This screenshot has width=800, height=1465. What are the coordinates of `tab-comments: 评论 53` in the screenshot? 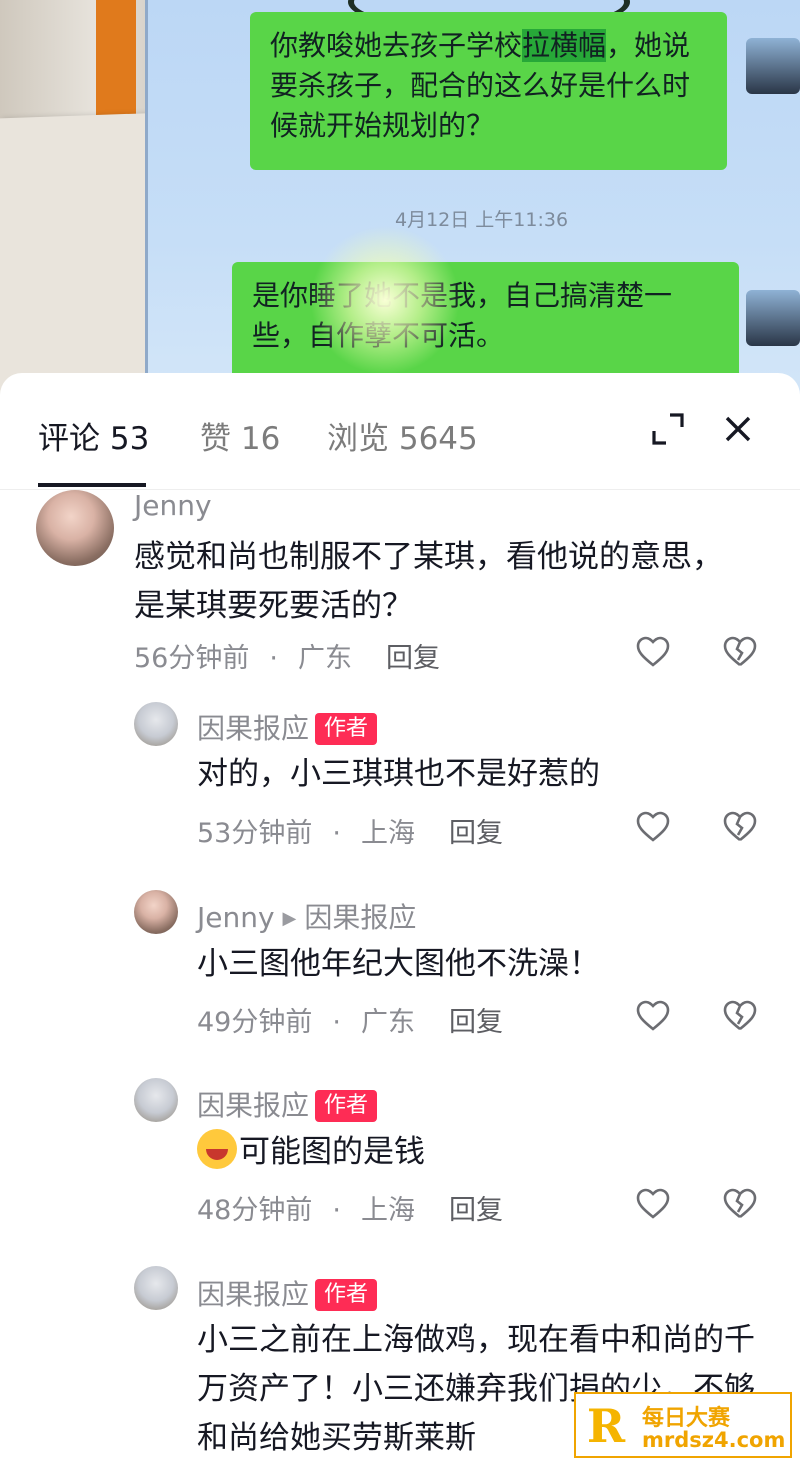 It's located at (93, 435).